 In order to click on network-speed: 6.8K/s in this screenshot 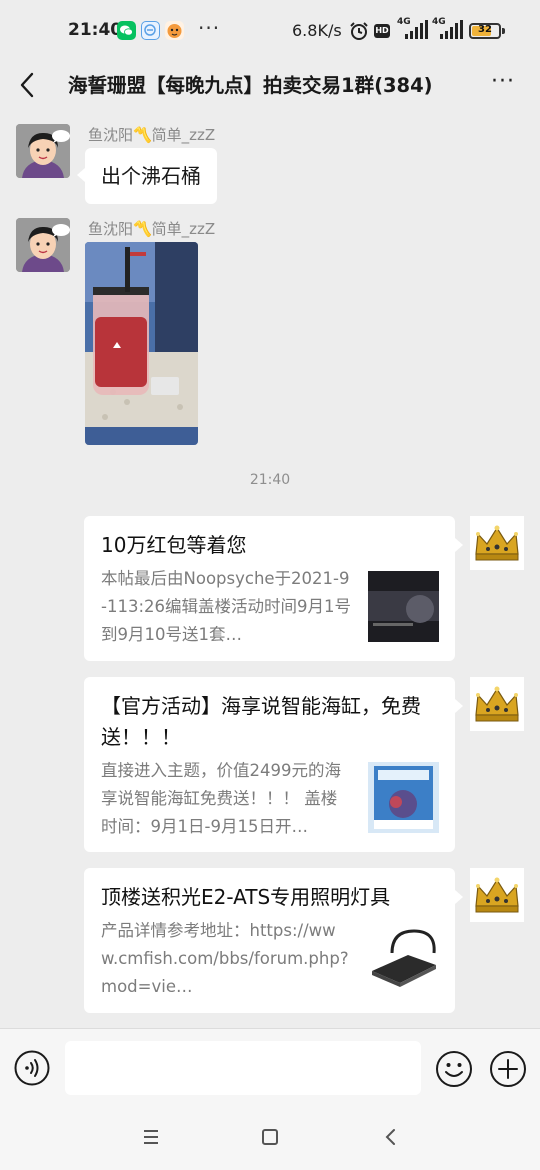, I will do `click(317, 30)`.